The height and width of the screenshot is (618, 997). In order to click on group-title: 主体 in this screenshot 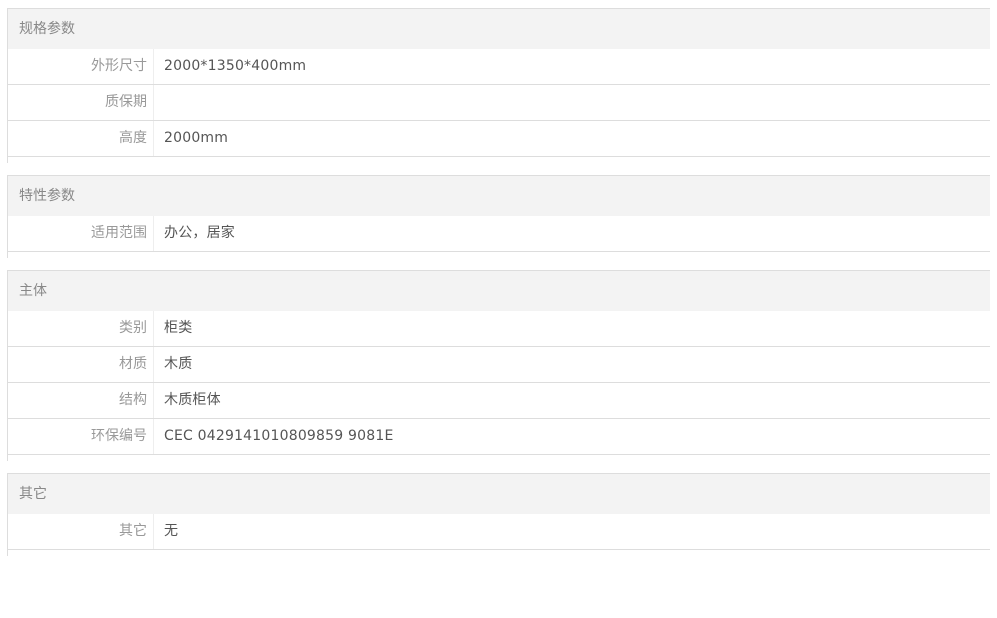, I will do `click(499, 291)`.